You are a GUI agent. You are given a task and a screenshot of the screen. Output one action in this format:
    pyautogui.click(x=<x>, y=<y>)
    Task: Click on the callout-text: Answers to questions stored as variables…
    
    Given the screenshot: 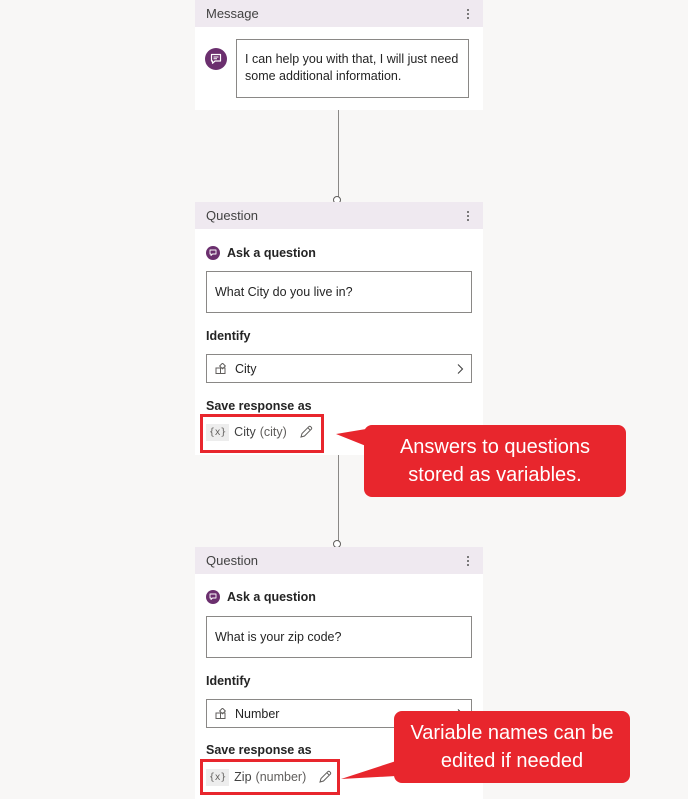 What is the action you would take?
    pyautogui.click(x=495, y=461)
    